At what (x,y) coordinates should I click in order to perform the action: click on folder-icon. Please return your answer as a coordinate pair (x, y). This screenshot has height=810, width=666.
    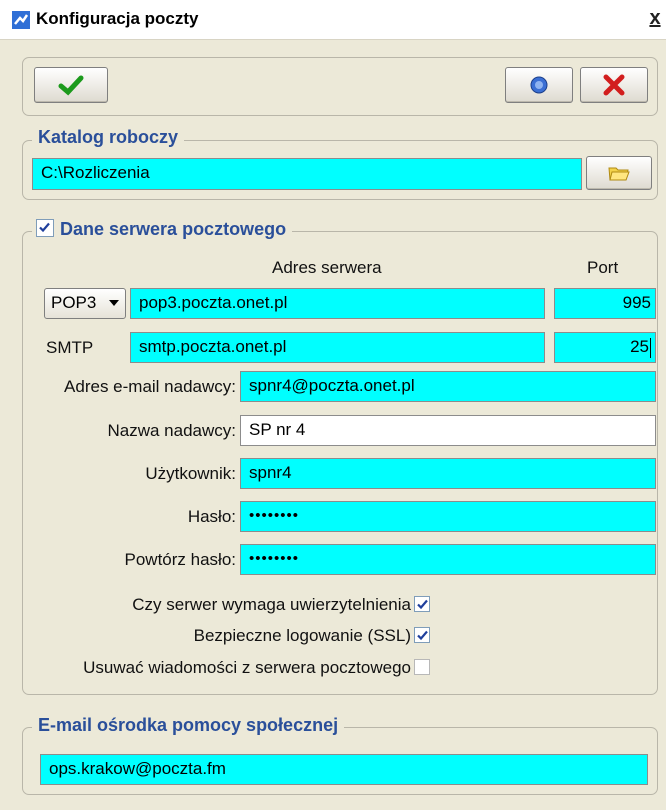
    Looking at the image, I should click on (619, 174).